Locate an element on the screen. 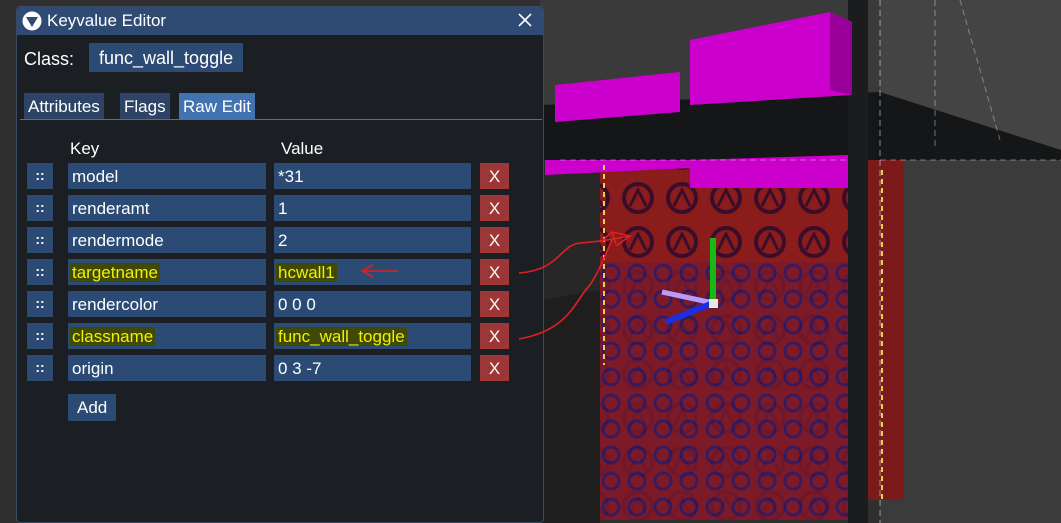 The width and height of the screenshot is (1061, 523). add-button: Add is located at coordinates (92, 407).